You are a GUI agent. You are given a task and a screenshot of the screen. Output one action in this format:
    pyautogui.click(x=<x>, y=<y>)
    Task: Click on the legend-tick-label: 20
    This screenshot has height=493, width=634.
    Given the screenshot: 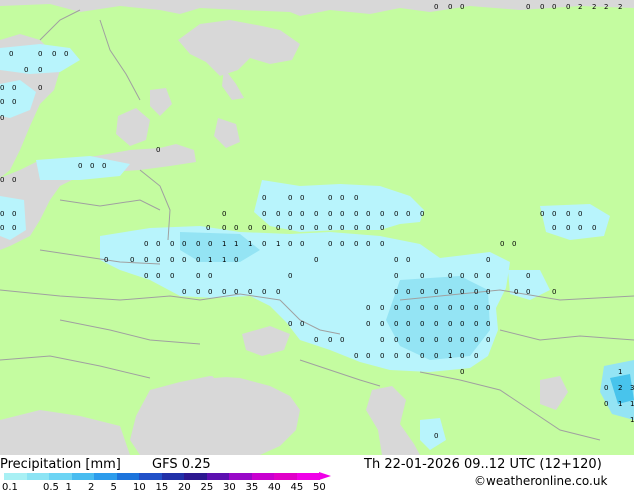 What is the action you would take?
    pyautogui.click(x=184, y=487)
    